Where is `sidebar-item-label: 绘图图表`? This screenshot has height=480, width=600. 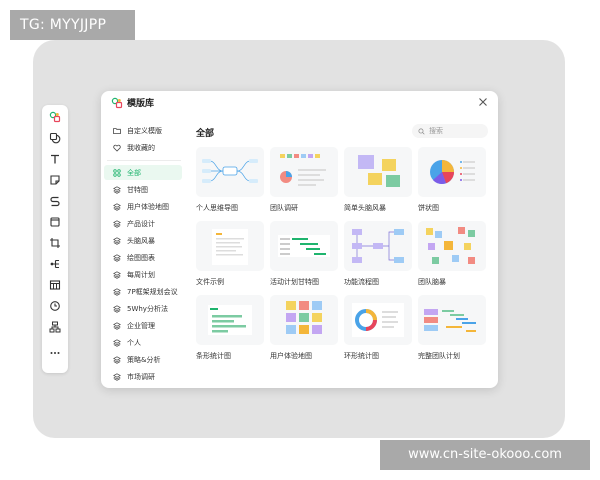 sidebar-item-label: 绘图图表 is located at coordinates (141, 257).